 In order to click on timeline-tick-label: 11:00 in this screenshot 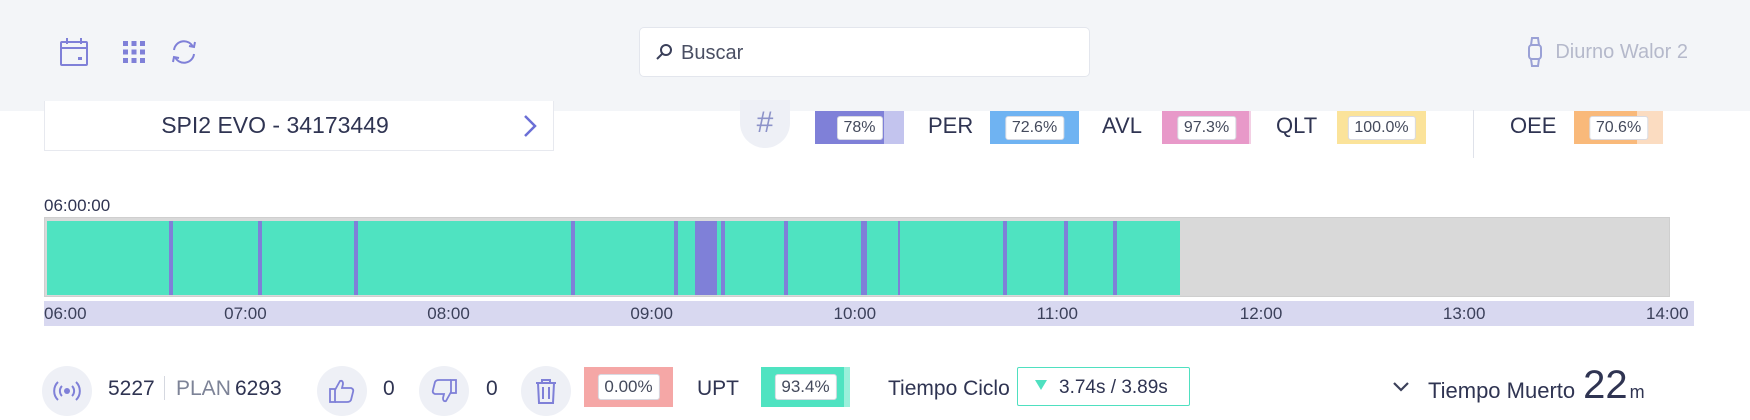, I will do `click(1057, 313)`.